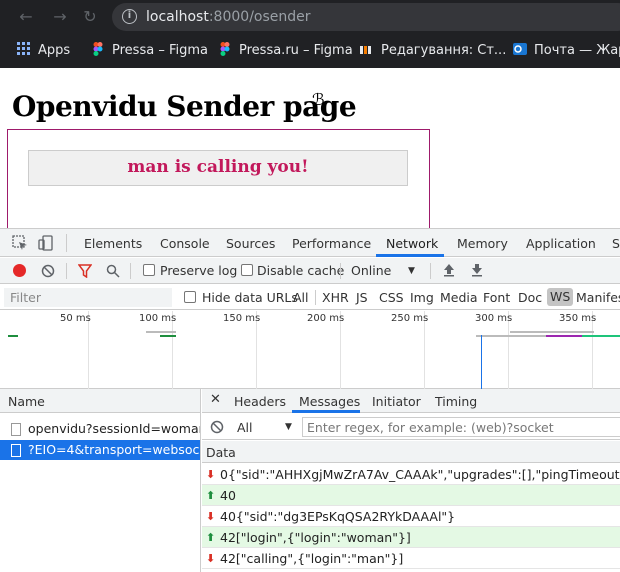 The width and height of the screenshot is (620, 572). Describe the element at coordinates (331, 243) in the screenshot. I see `tab-performance: Performance` at that location.